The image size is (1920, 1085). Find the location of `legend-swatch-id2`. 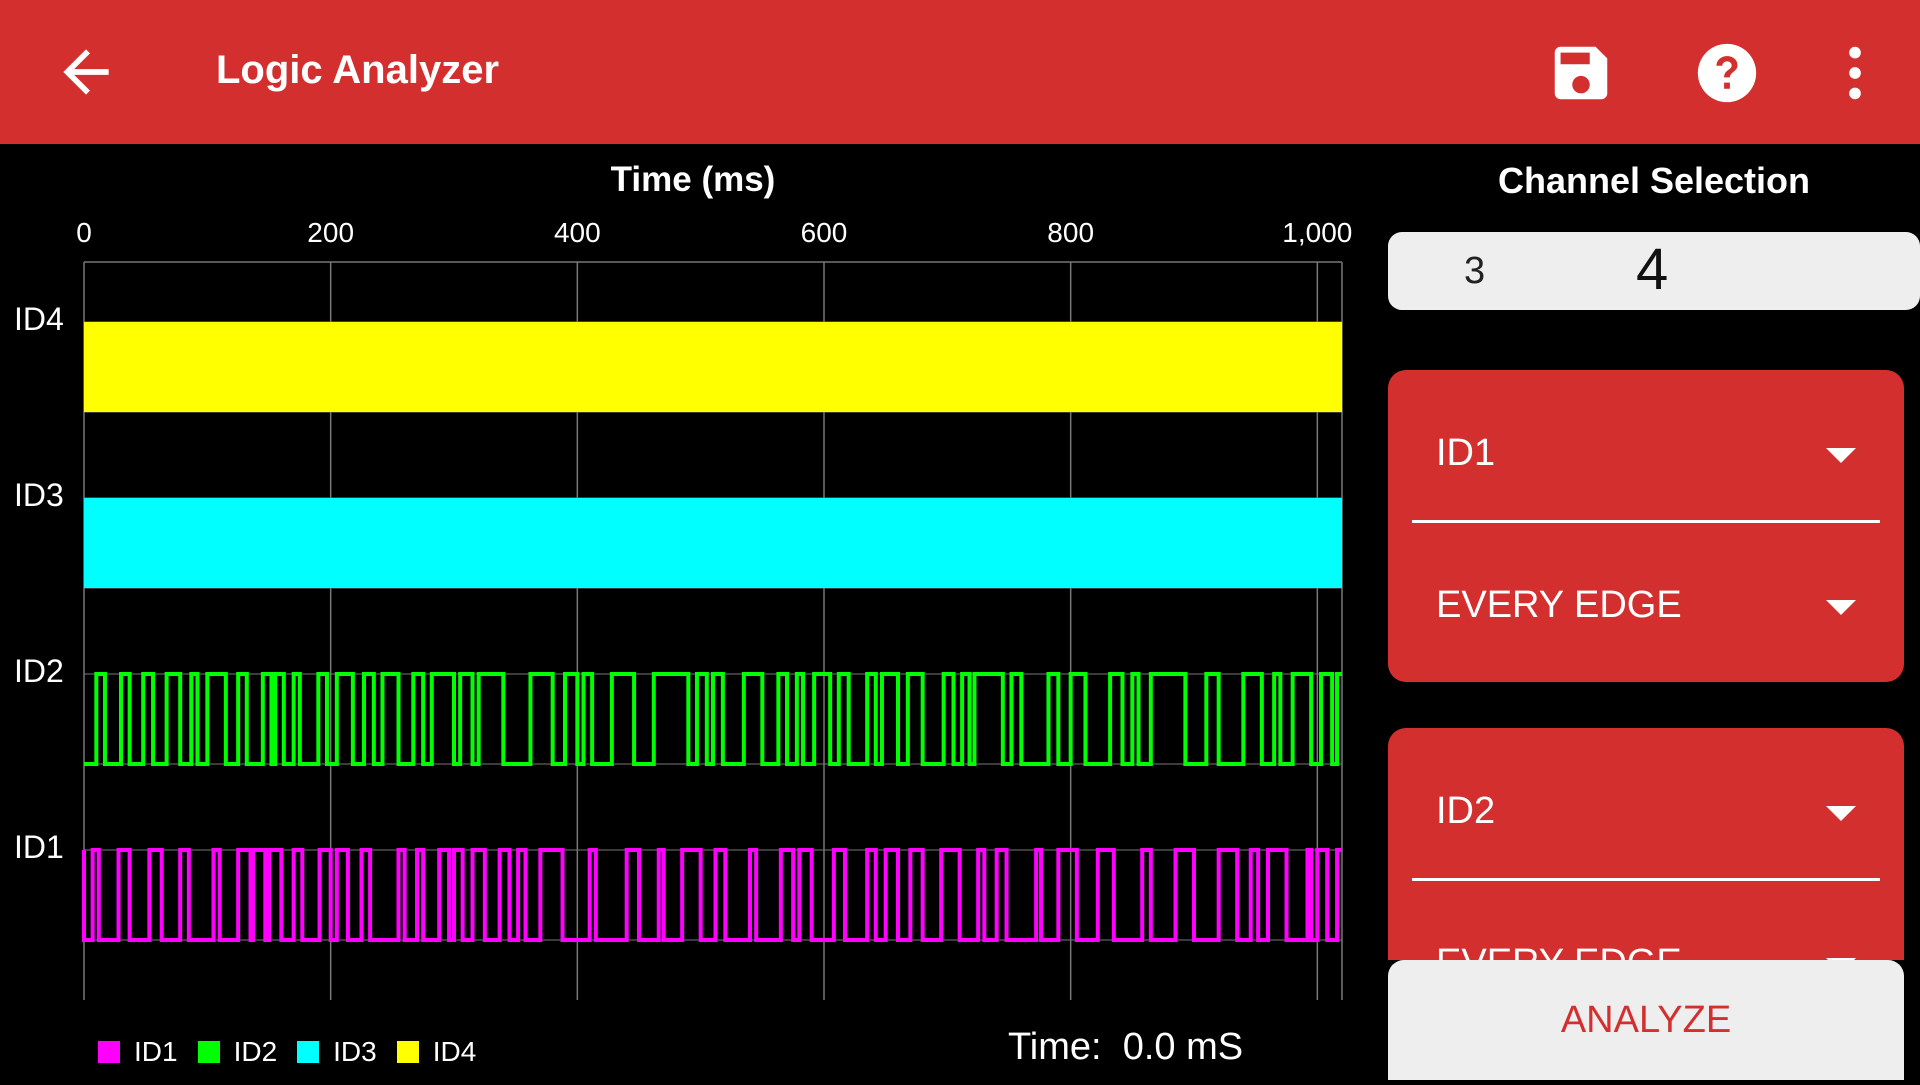

legend-swatch-id2 is located at coordinates (208, 1052).